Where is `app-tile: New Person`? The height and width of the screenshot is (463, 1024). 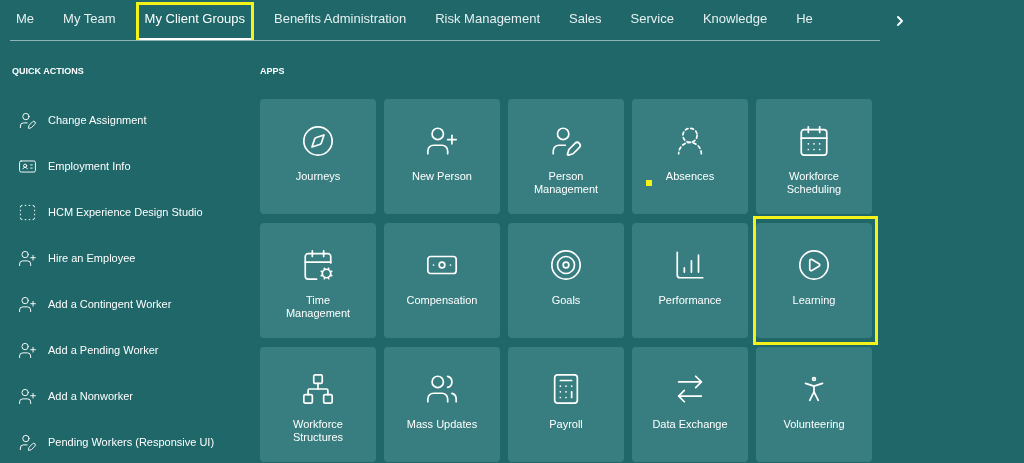 app-tile: New Person is located at coordinates (442, 156).